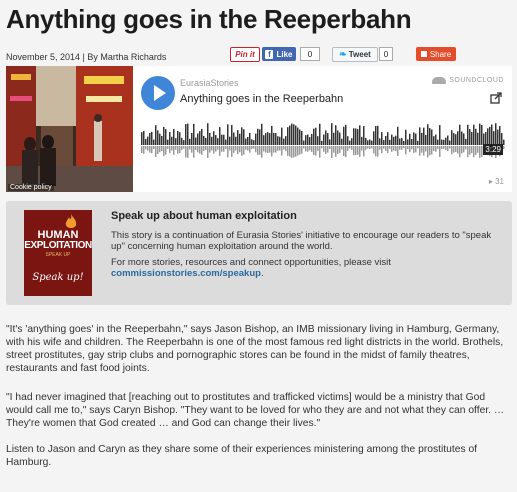 This screenshot has width=517, height=492. I want to click on speakup-link-line: commissionstories.com/speakup., so click(187, 273).